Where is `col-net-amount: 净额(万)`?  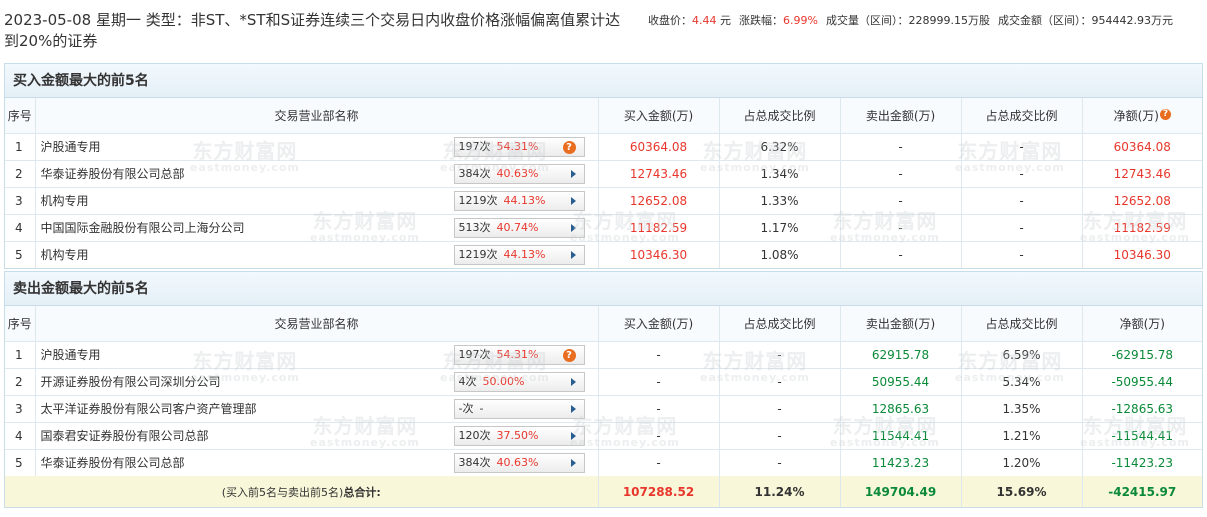 col-net-amount: 净额(万) is located at coordinates (1142, 324).